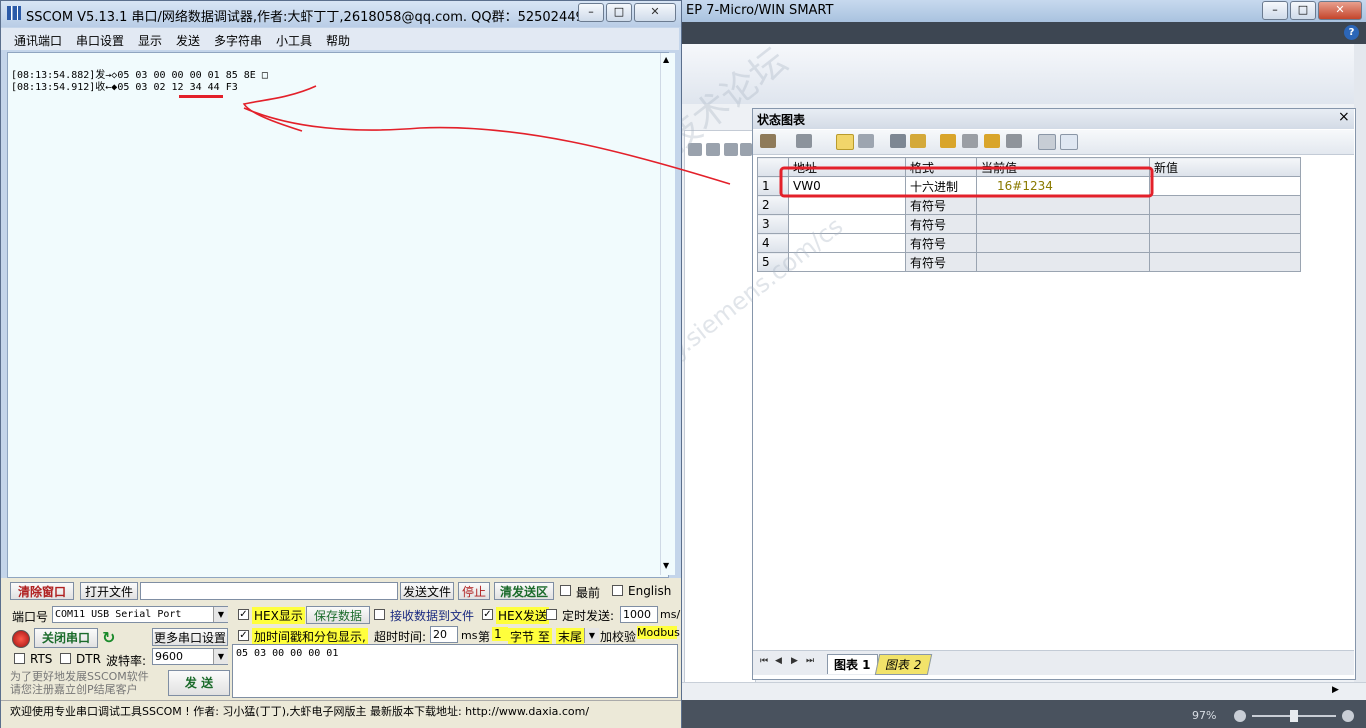  I want to click on arrow-line-annotation, so click(487, 146).